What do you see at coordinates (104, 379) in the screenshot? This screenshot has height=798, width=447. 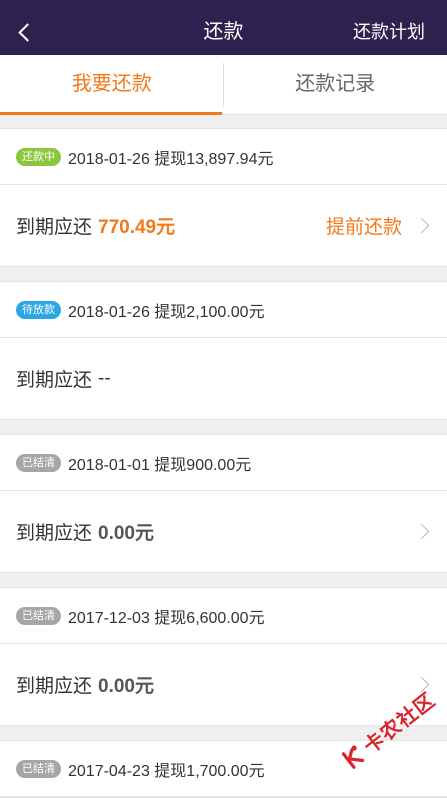 I see `due-amount: --` at bounding box center [104, 379].